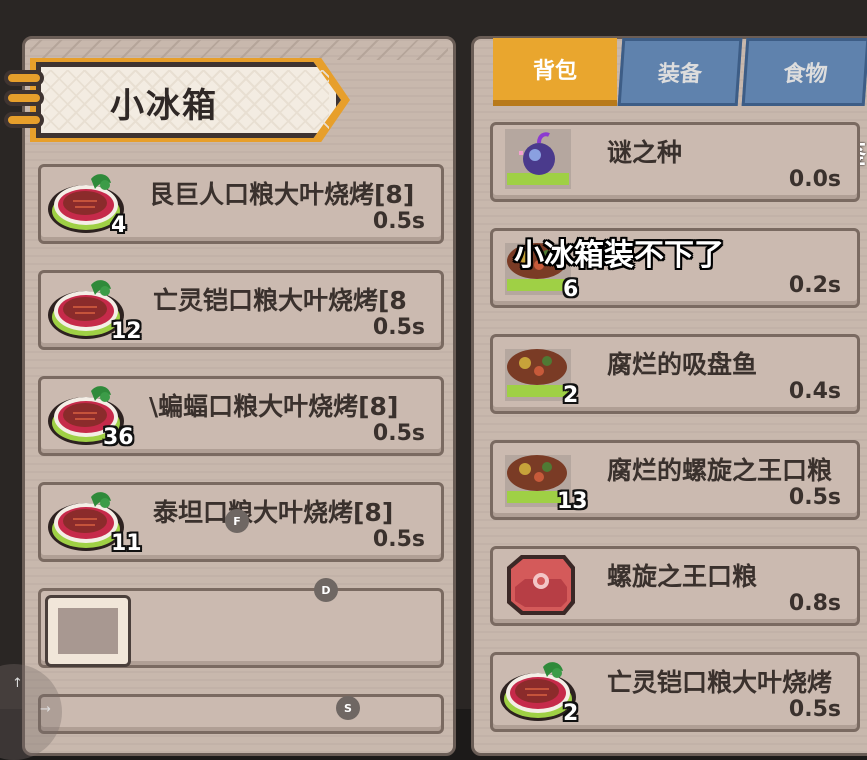 The width and height of the screenshot is (867, 760). I want to click on fridge-slot: 亡灵铠口粮大叶烧烤[8 0.5s 12, so click(241, 310).